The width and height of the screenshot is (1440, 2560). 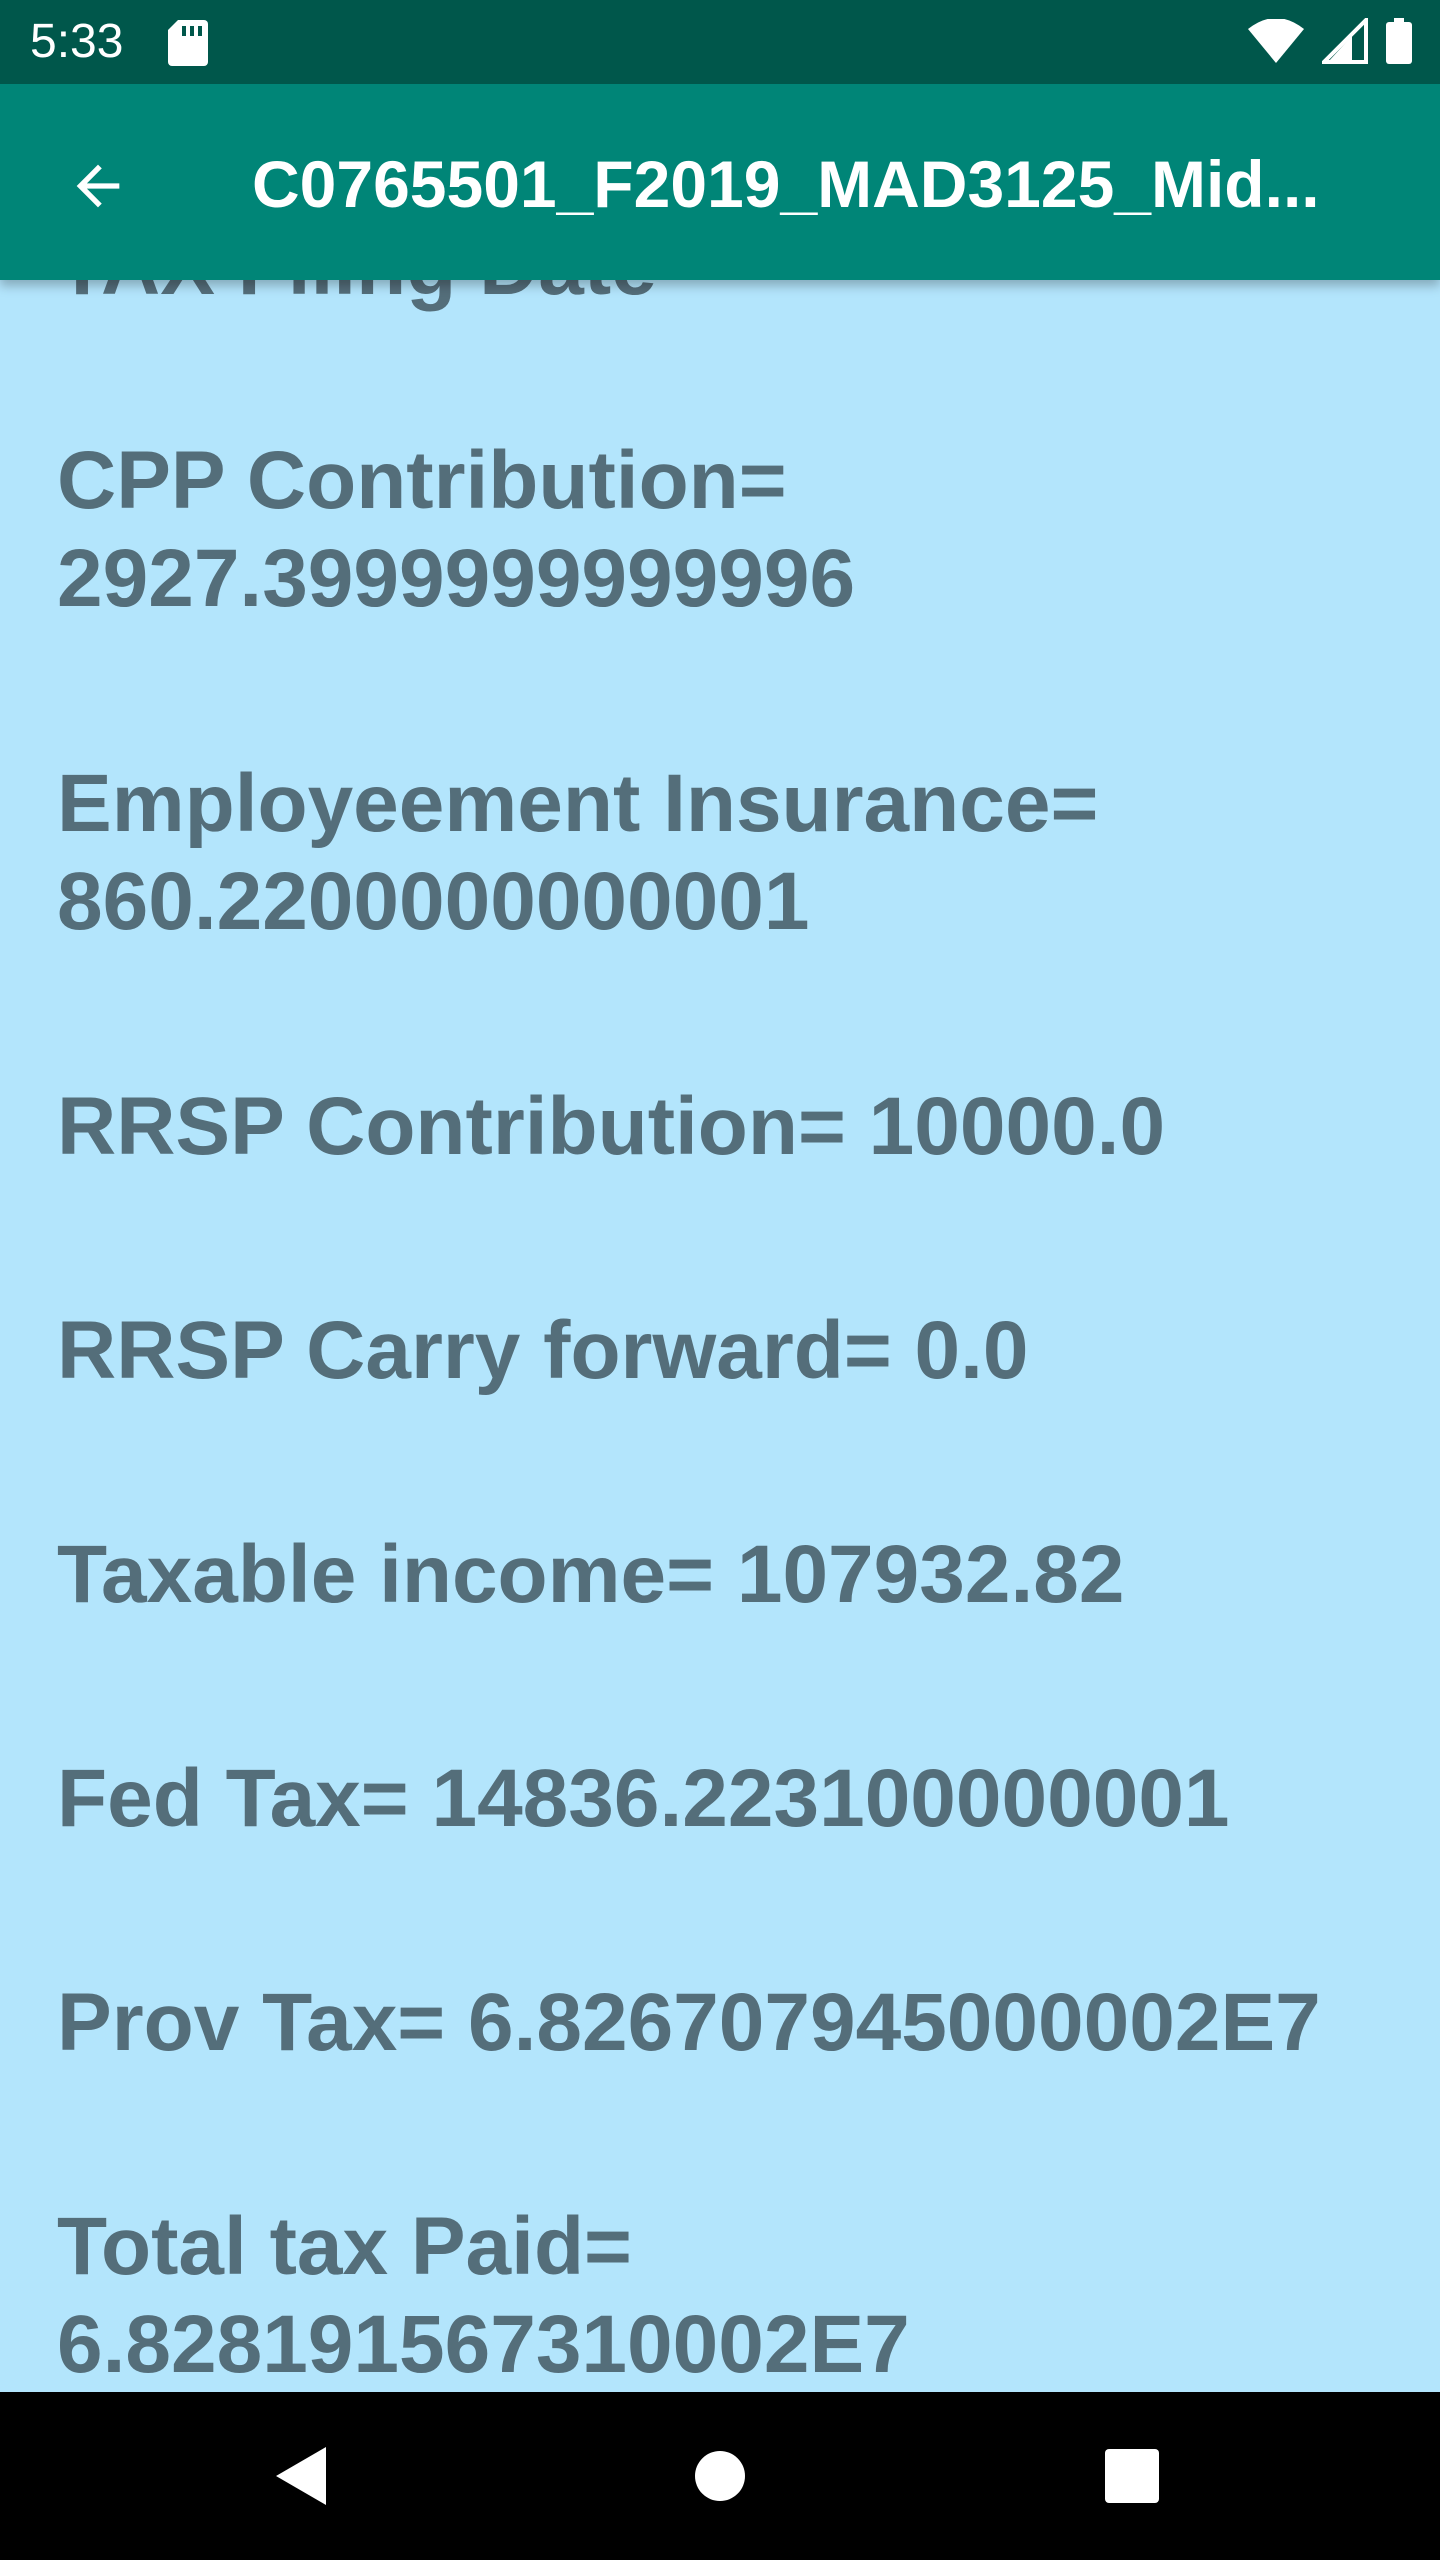 I want to click on back-button, so click(x=98, y=186).